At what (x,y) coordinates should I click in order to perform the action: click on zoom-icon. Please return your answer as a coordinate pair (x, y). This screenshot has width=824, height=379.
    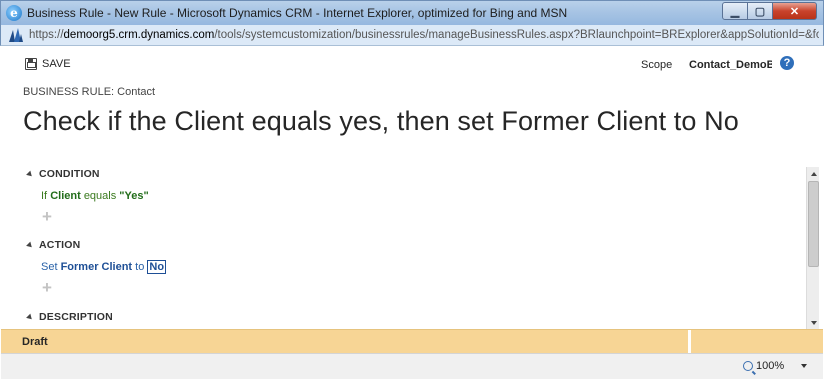
    Looking at the image, I should click on (748, 366).